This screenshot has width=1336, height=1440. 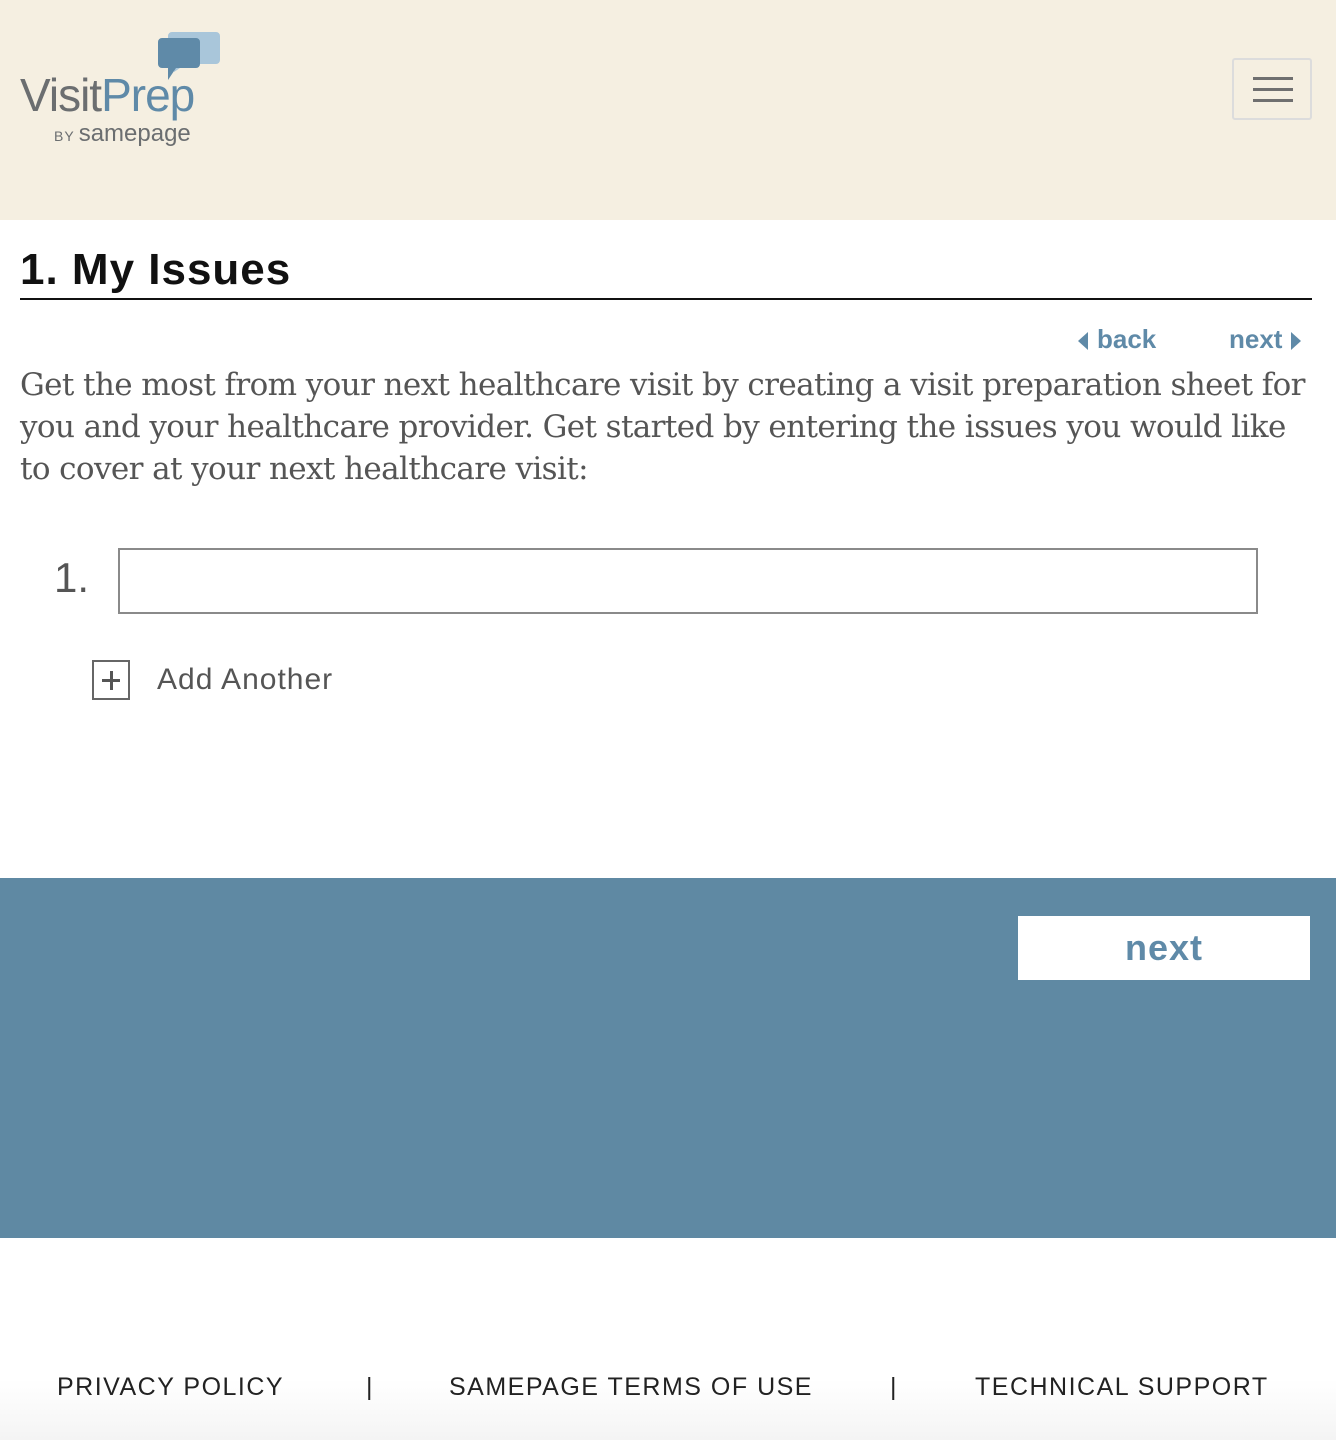 I want to click on hamburger-menu-button, so click(x=1272, y=89).